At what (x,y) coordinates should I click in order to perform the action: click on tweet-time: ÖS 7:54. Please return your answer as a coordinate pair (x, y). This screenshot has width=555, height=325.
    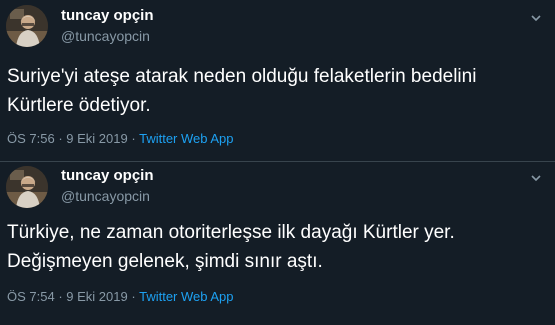
    Looking at the image, I should click on (31, 296).